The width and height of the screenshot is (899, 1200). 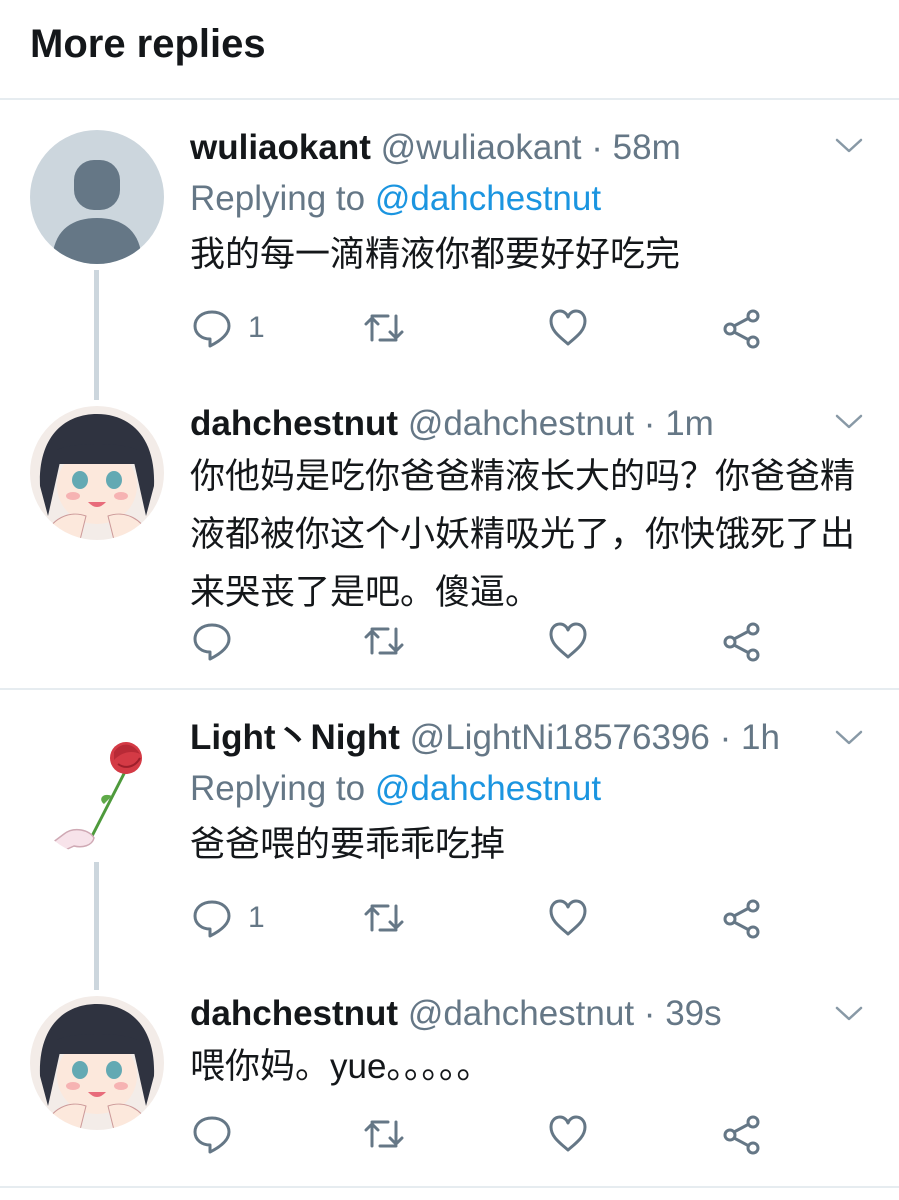 I want to click on timestamp: 58m, so click(x=647, y=147).